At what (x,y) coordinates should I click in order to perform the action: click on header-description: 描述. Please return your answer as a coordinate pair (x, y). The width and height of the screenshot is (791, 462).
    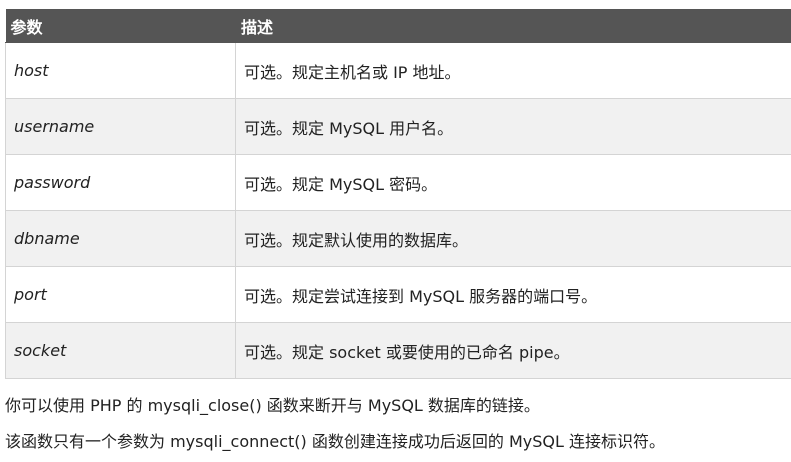
    Looking at the image, I should click on (513, 26).